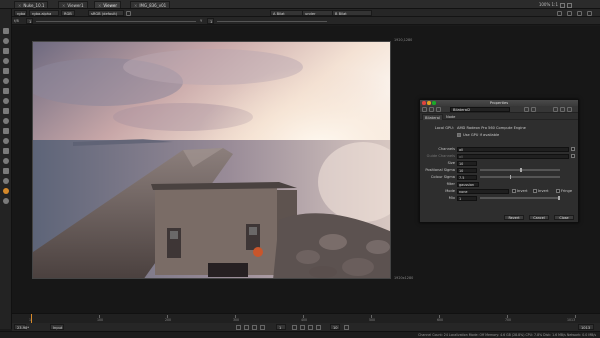 The height and width of the screenshot is (338, 600). What do you see at coordinates (467, 198) in the screenshot?
I see `mix-field: 1` at bounding box center [467, 198].